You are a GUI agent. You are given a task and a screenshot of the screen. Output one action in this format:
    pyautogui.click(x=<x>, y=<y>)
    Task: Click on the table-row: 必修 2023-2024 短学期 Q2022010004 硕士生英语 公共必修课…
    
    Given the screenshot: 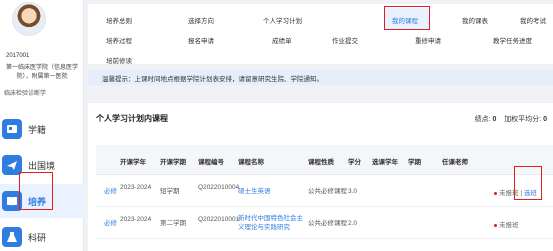 What is the action you would take?
    pyautogui.click(x=324, y=191)
    